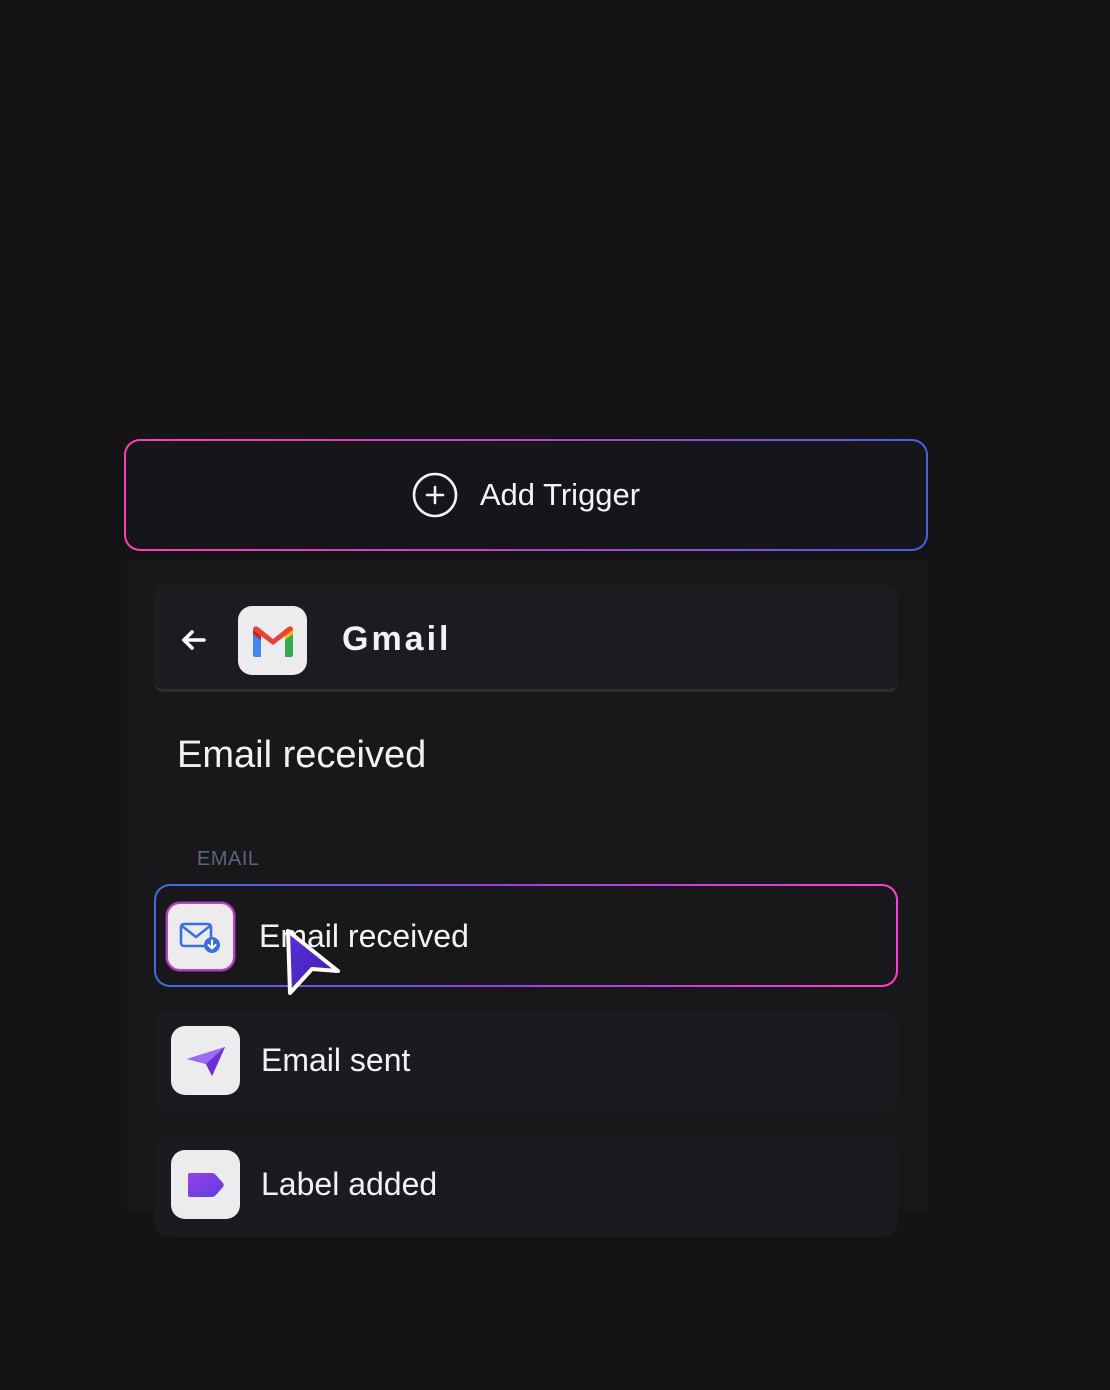 This screenshot has height=1390, width=1110. I want to click on gmail-logo-icon, so click(272, 640).